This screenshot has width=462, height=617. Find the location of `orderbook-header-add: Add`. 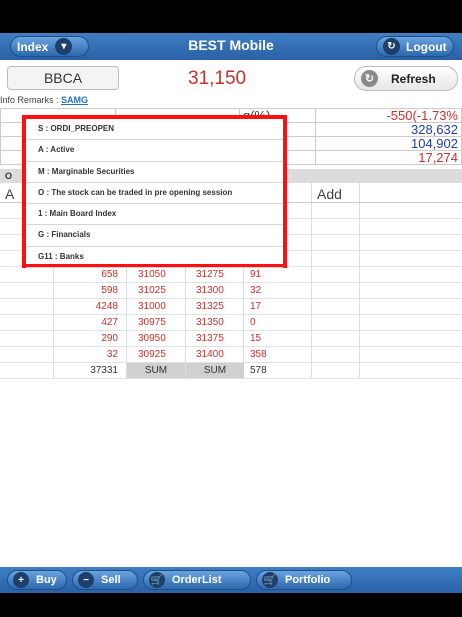

orderbook-header-add: Add is located at coordinates (329, 194).